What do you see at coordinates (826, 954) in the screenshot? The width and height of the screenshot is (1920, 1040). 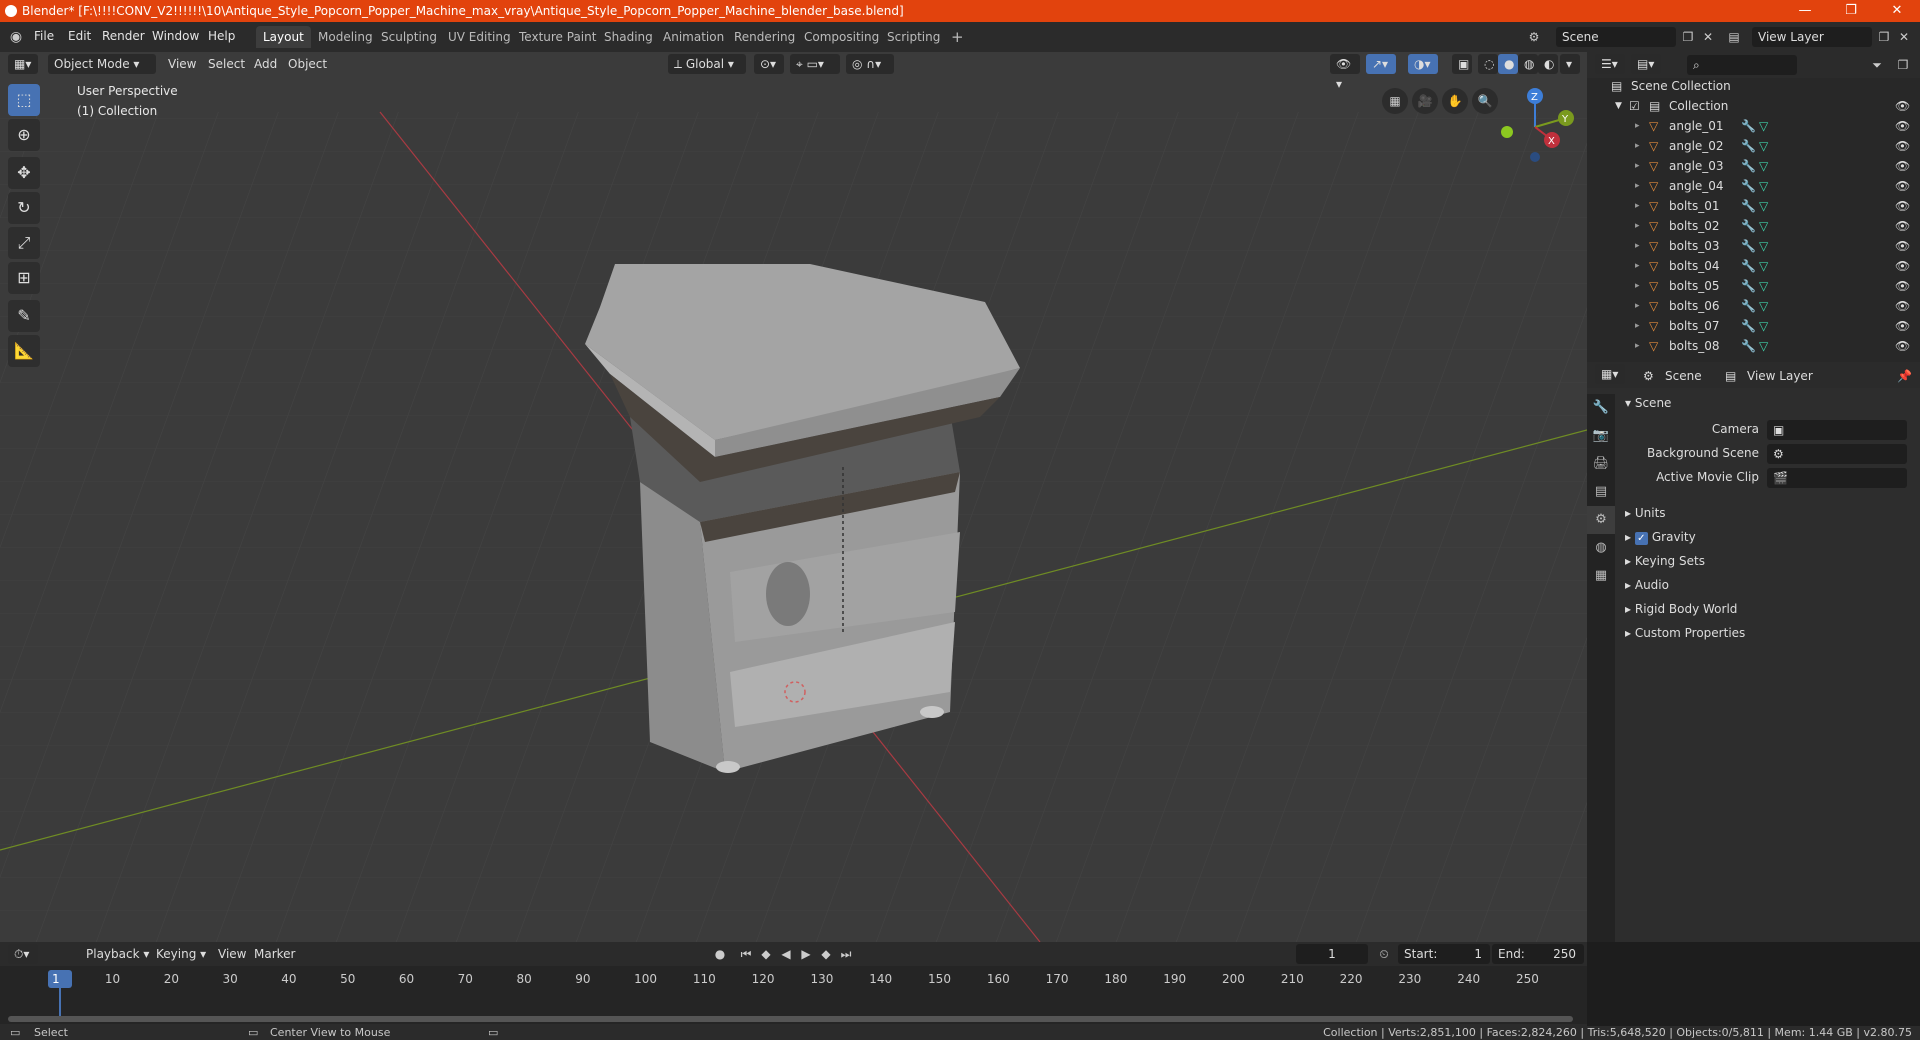 I see `next-keyframe-icon: ◆` at bounding box center [826, 954].